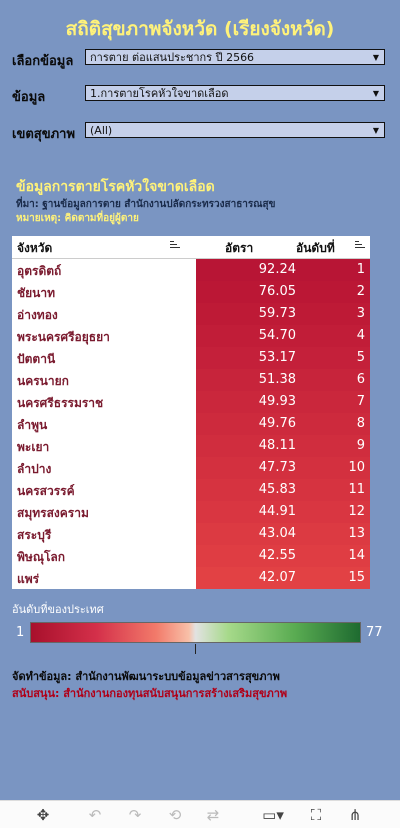  What do you see at coordinates (34, 469) in the screenshot?
I see `province-name: ลำปาง` at bounding box center [34, 469].